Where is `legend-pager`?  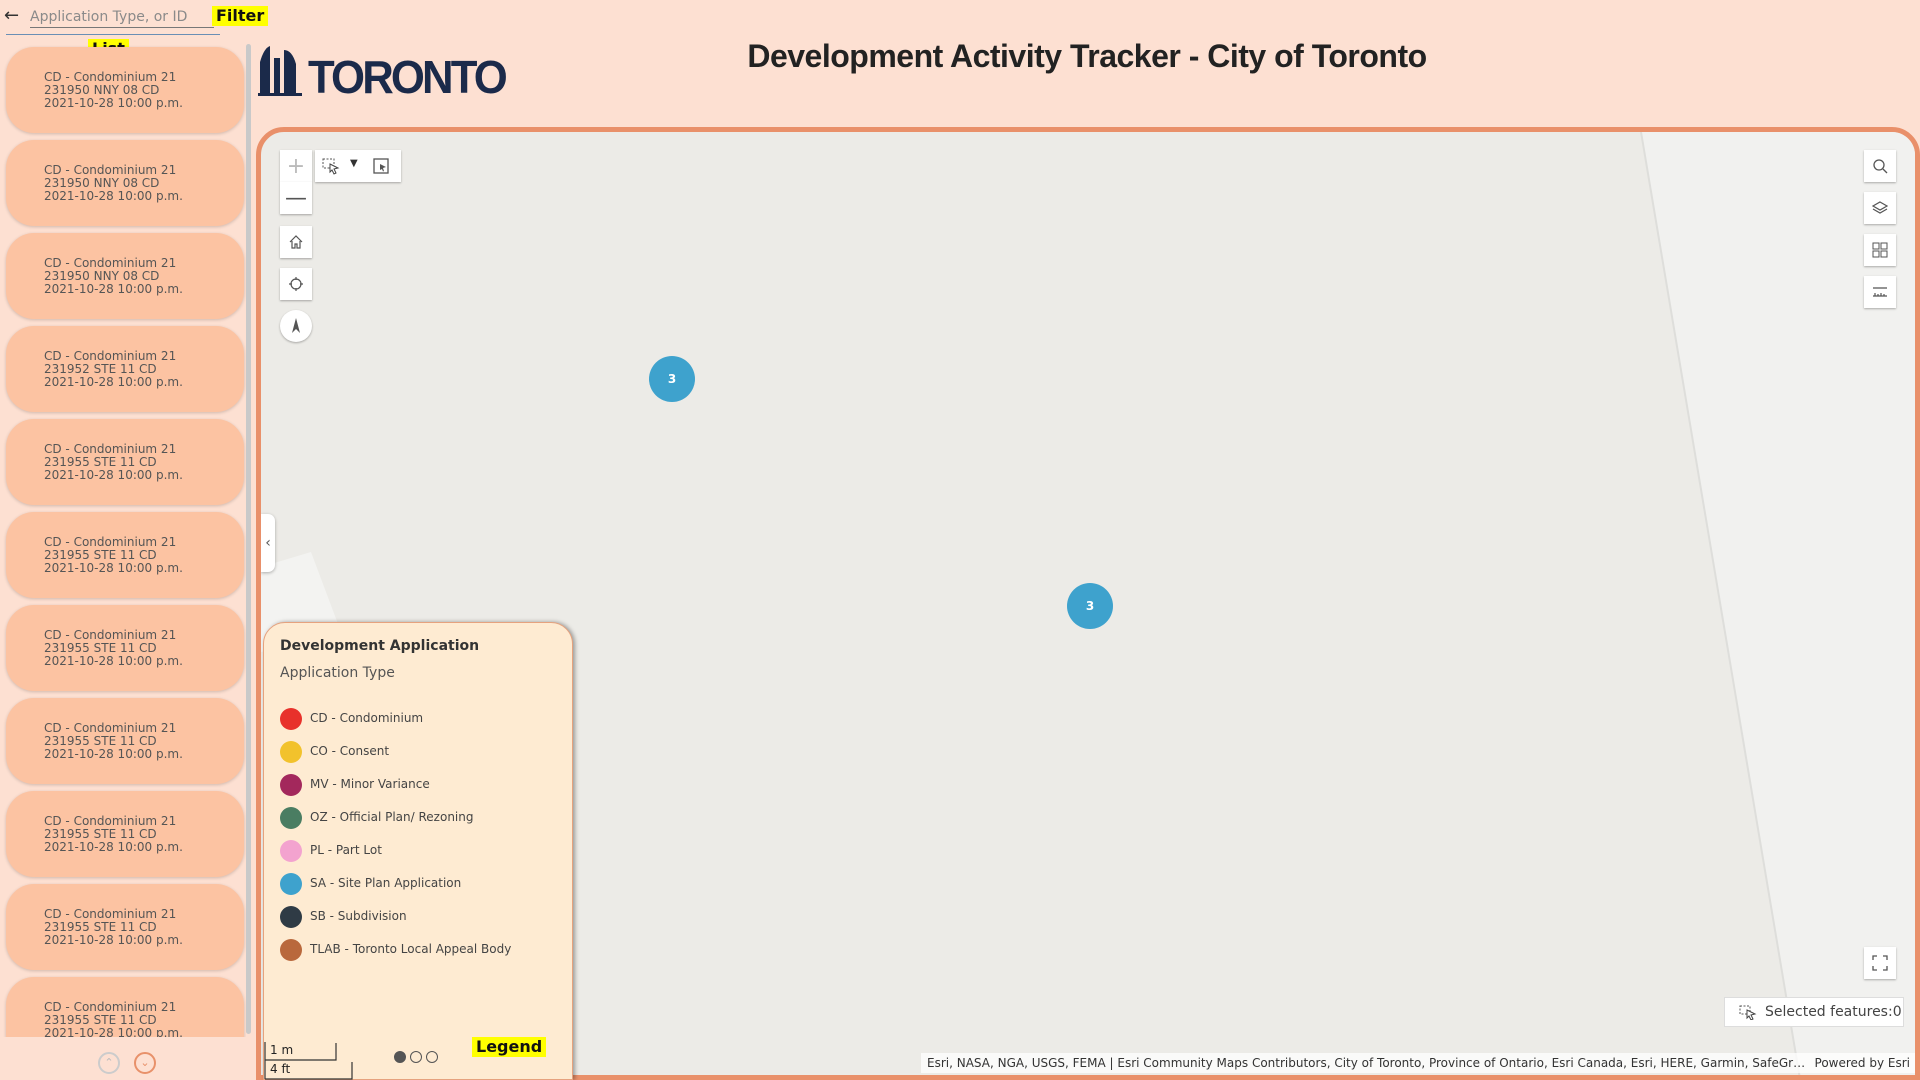
legend-pager is located at coordinates (417, 1058).